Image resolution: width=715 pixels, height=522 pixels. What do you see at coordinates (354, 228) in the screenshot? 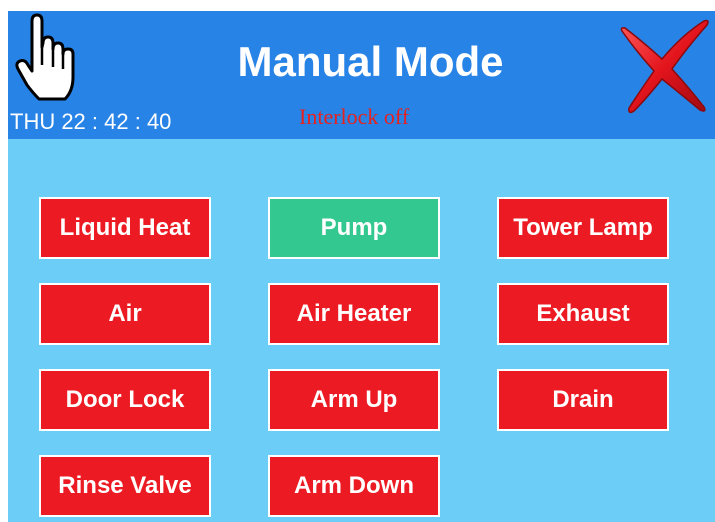
I see `pump-button: Pump` at bounding box center [354, 228].